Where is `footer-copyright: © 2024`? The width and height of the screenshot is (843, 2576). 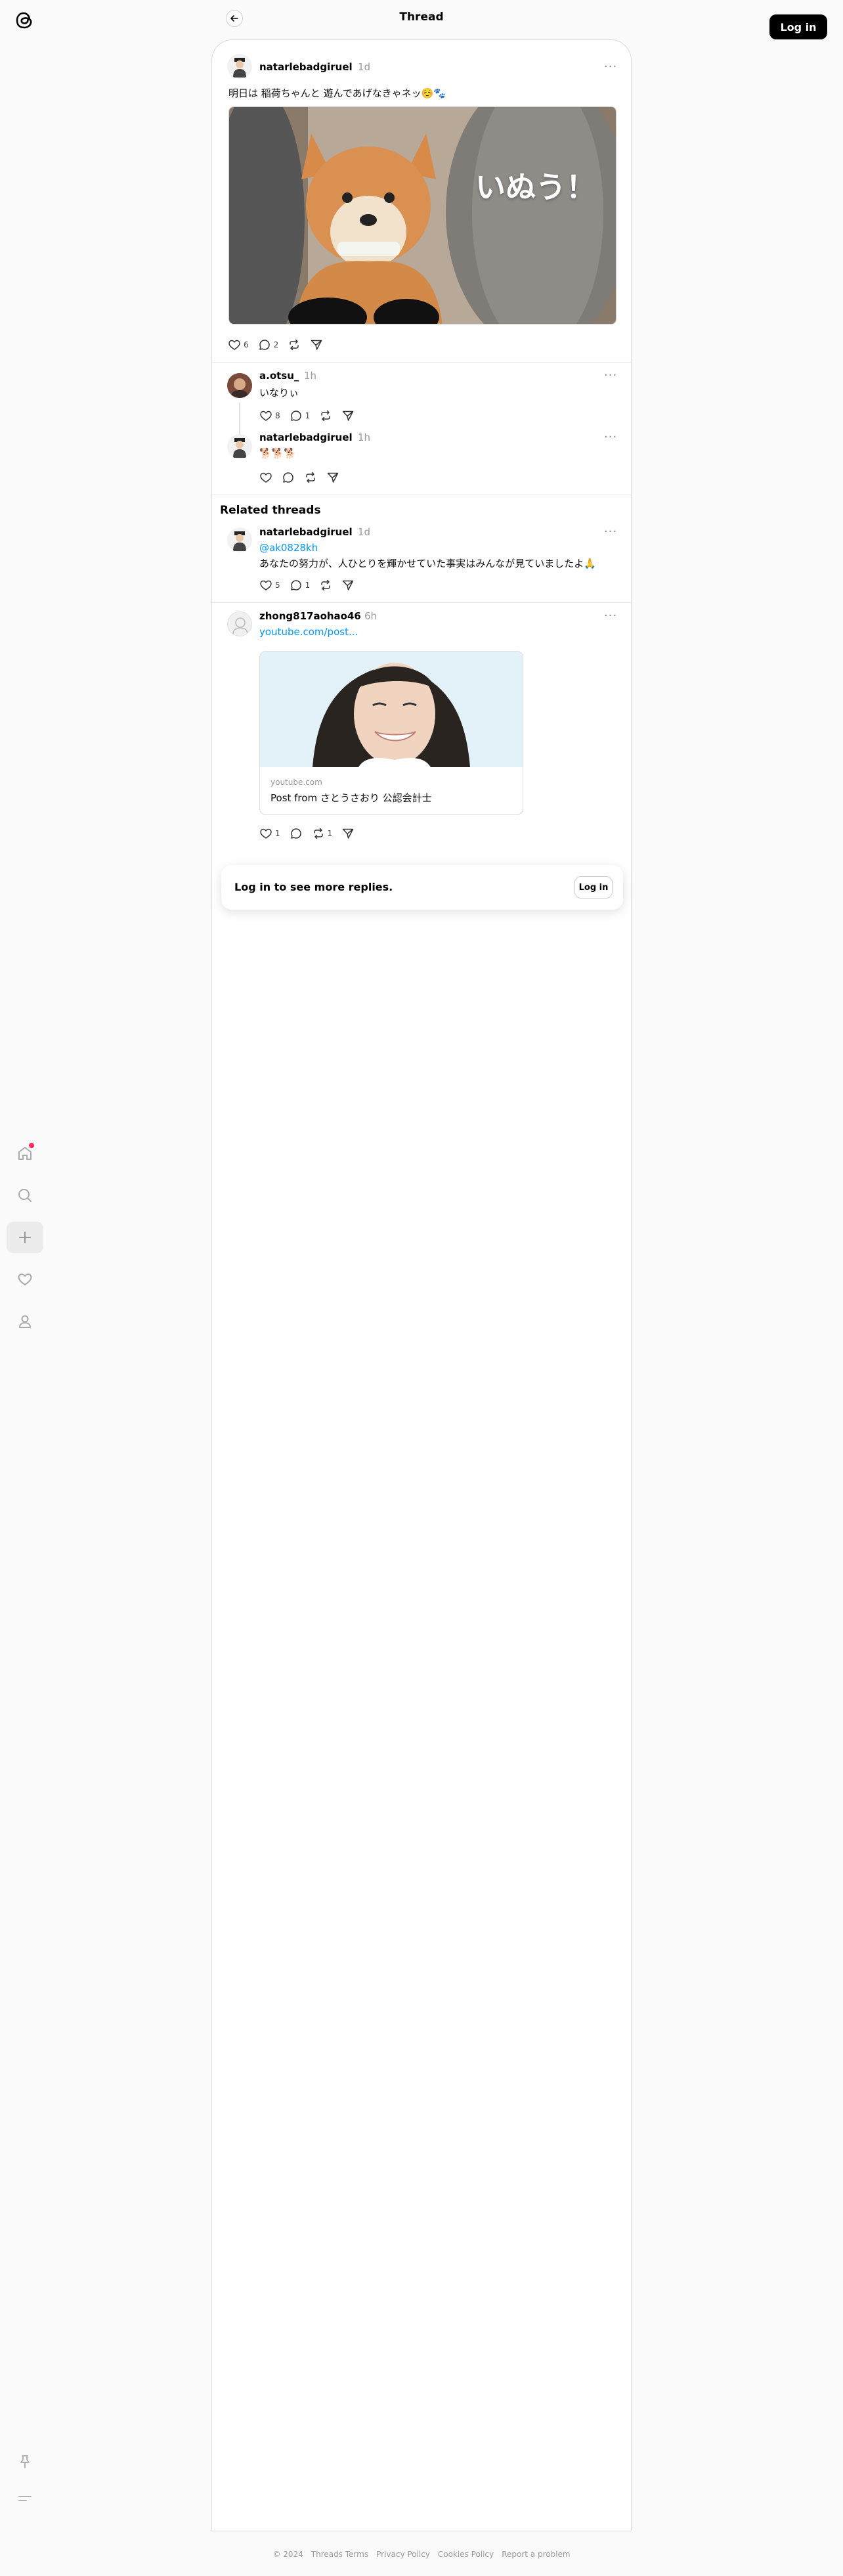
footer-copyright: © 2024 is located at coordinates (287, 2554).